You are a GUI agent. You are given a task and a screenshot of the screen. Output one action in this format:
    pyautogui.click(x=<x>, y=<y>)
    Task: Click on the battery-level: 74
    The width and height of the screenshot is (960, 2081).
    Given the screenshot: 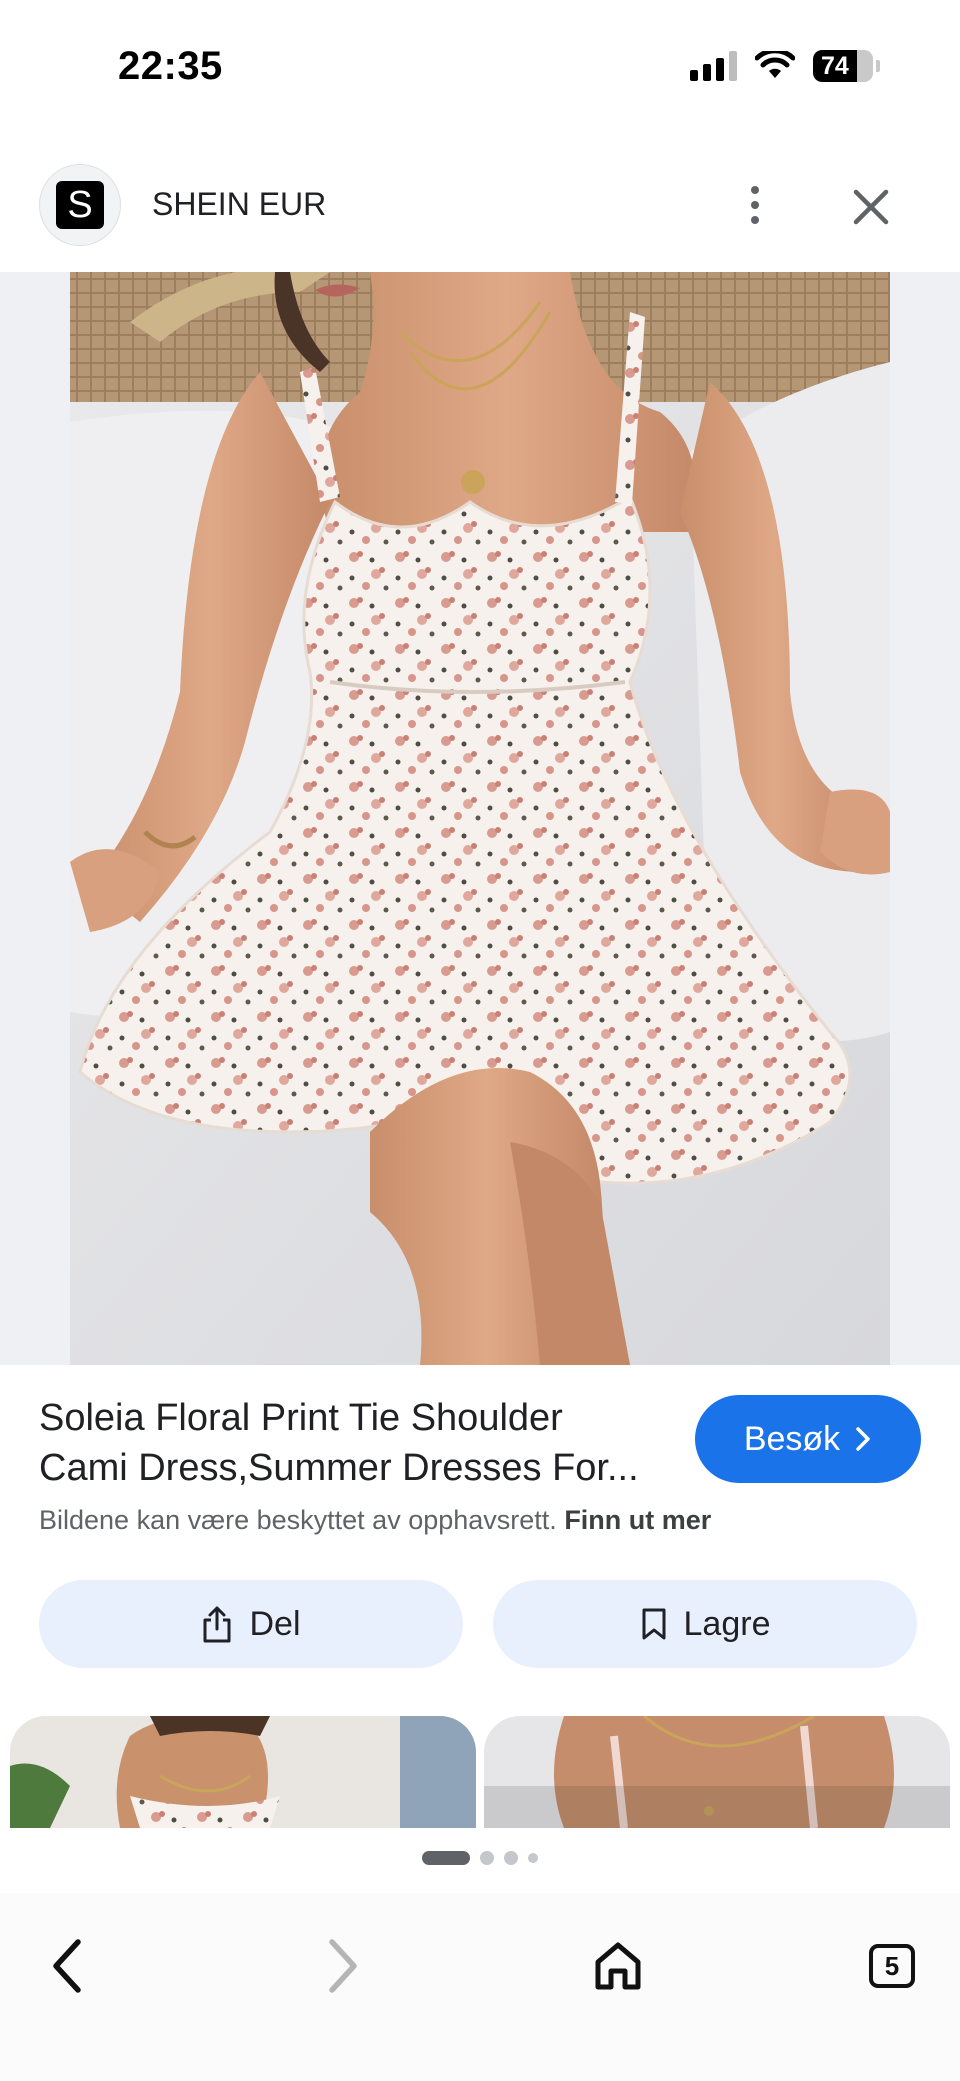 What is the action you would take?
    pyautogui.click(x=835, y=65)
    